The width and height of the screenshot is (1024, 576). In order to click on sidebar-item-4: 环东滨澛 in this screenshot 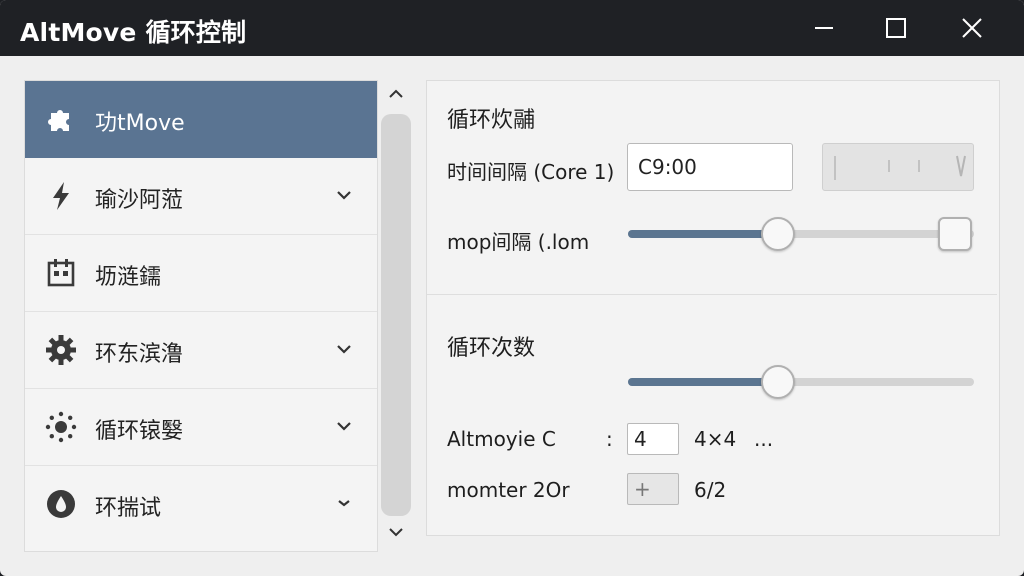, I will do `click(201, 350)`.